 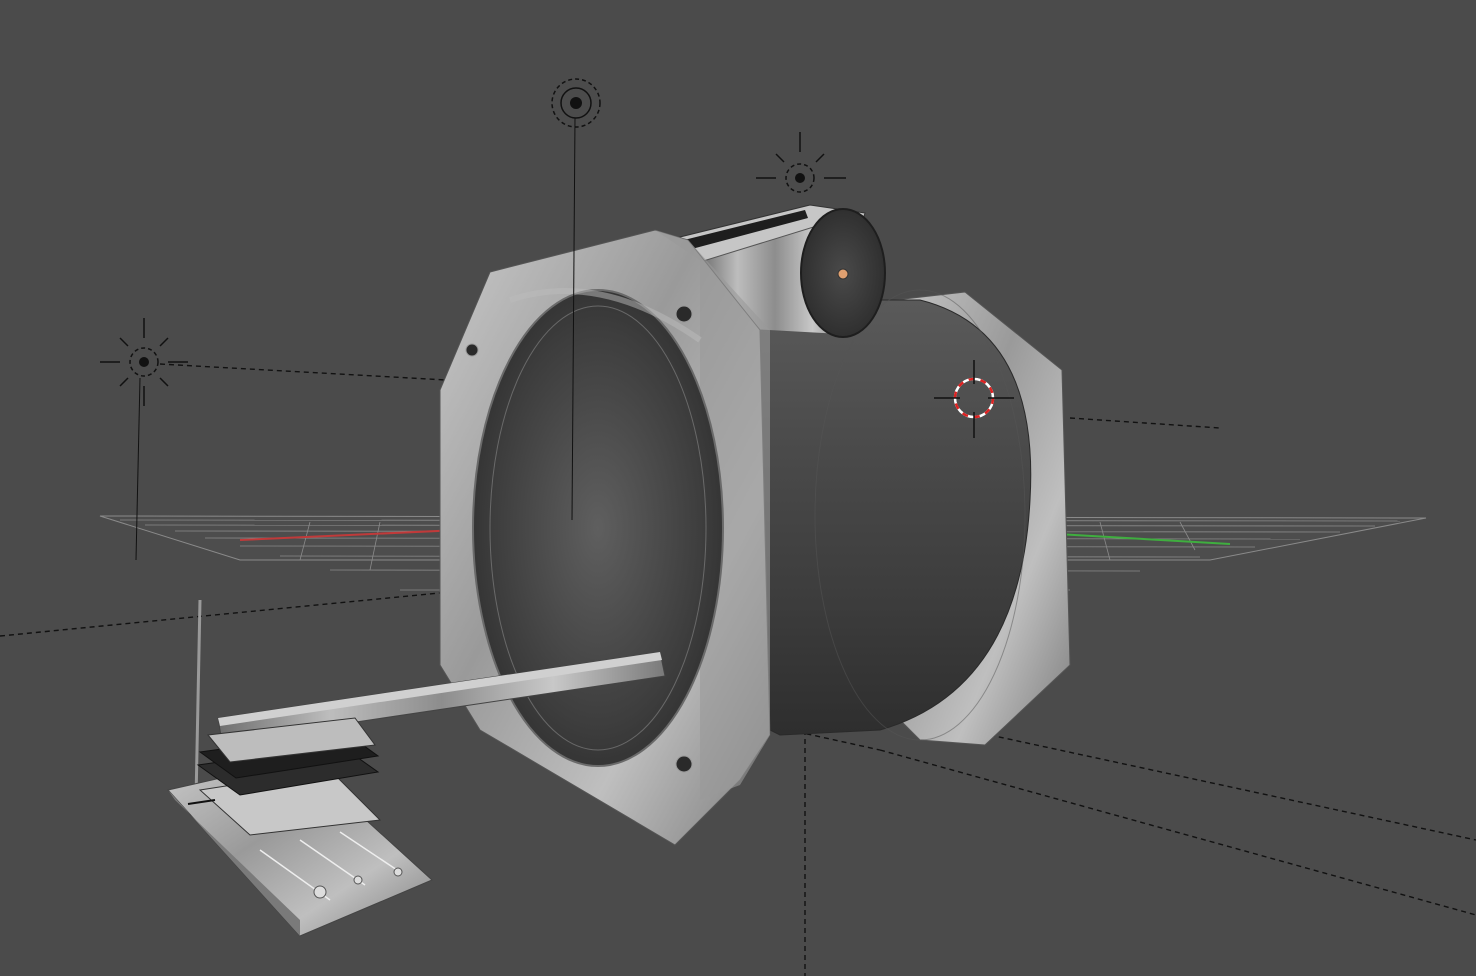 I want to click on bolt-hole-bottom-right, so click(x=684, y=764).